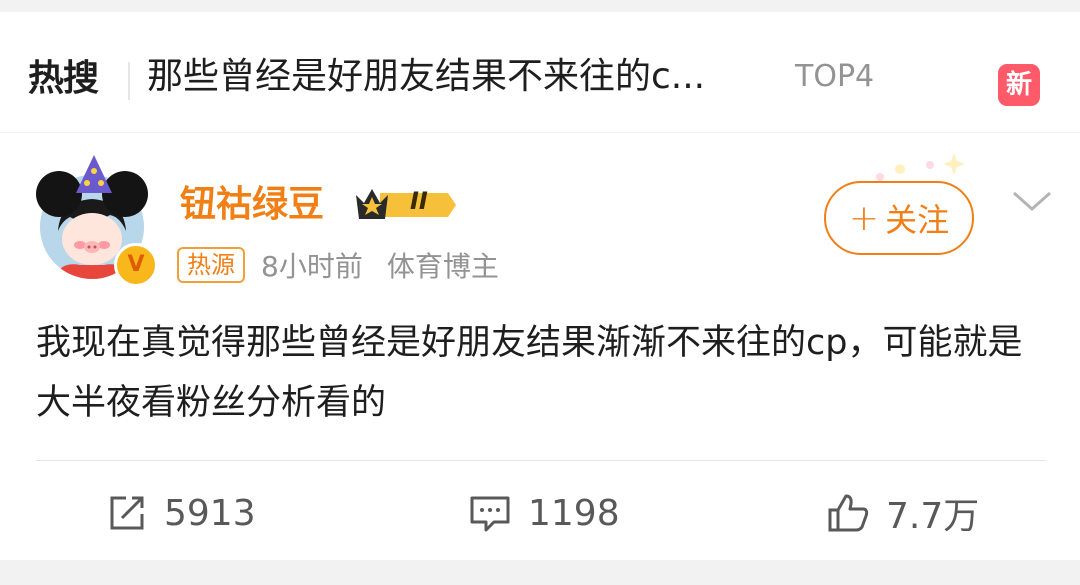 The image size is (1080, 585). Describe the element at coordinates (864, 218) in the screenshot. I see `plus-icon: +` at that location.